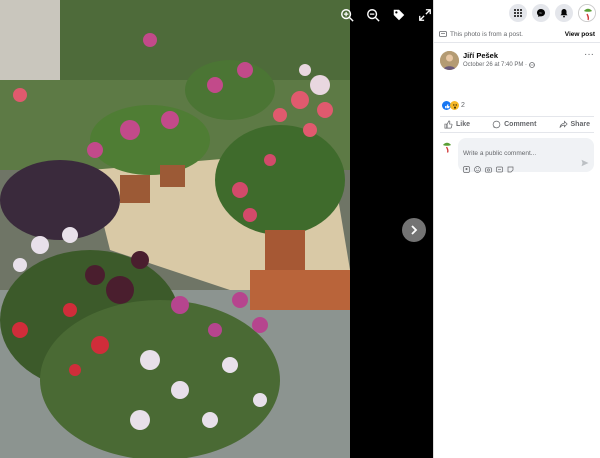 This screenshot has height=458, width=600. Describe the element at coordinates (454, 105) in the screenshot. I see `wow-icon` at that location.